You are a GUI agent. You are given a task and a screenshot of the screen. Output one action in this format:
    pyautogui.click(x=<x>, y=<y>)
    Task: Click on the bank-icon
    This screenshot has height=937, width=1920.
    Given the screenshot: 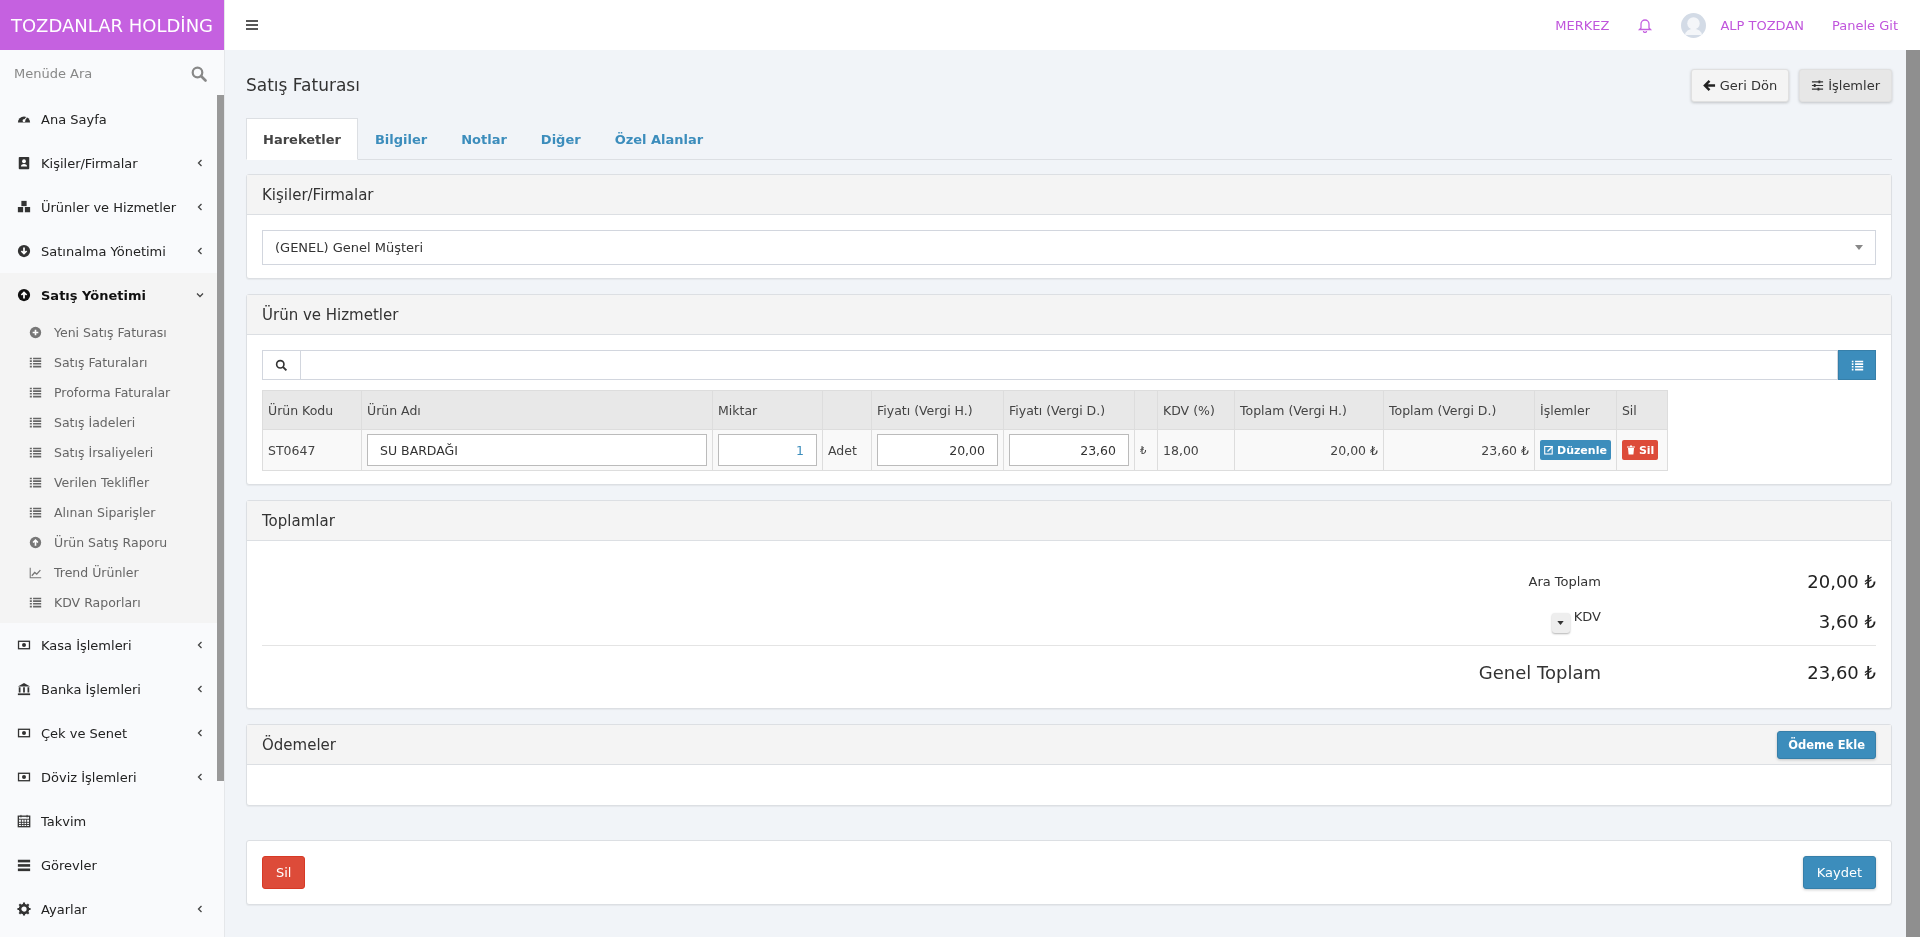 What is the action you would take?
    pyautogui.click(x=24, y=689)
    